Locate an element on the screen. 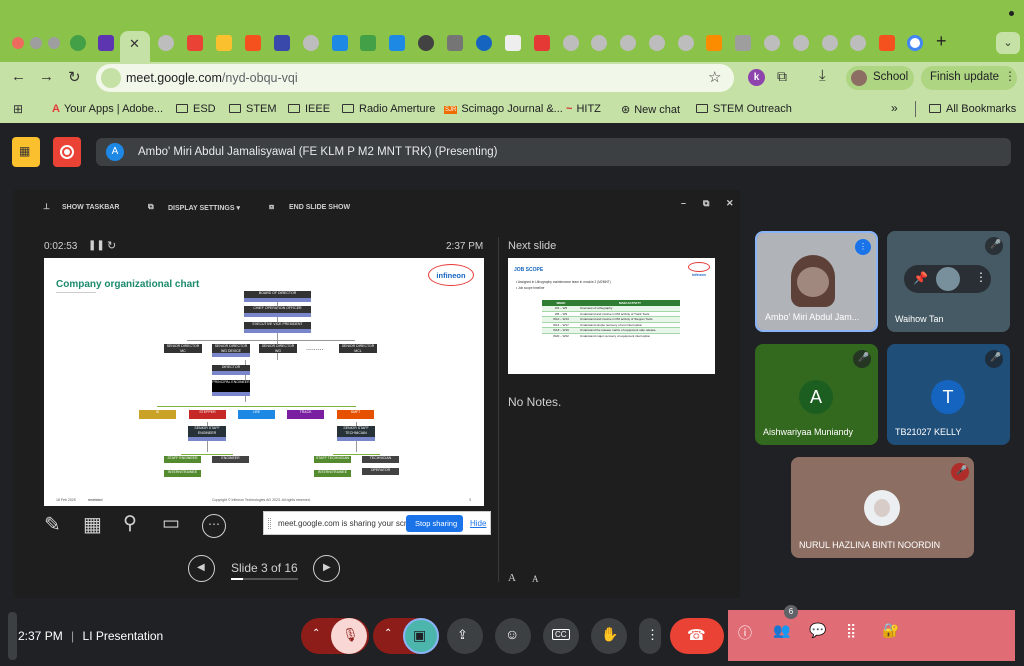 This screenshot has height=666, width=1024. close-icon: ✕ is located at coordinates (730, 203).